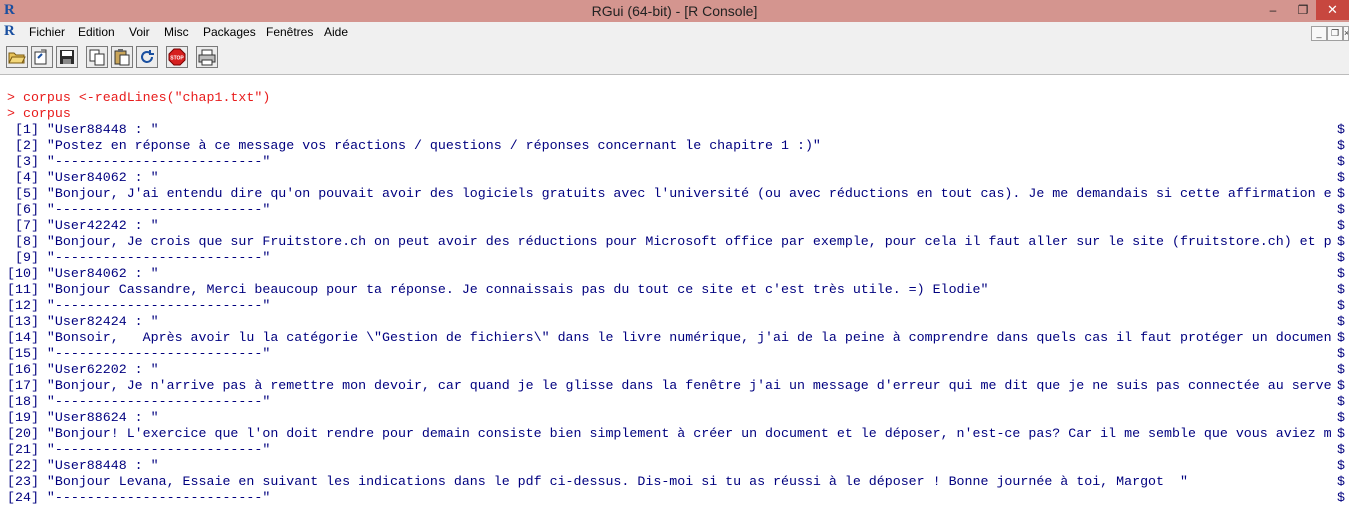  I want to click on copy-button, so click(97, 57).